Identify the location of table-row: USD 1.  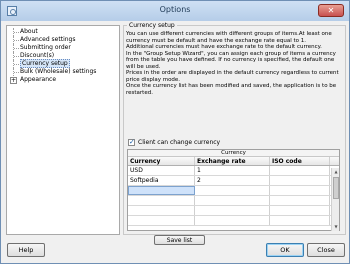
(233, 171).